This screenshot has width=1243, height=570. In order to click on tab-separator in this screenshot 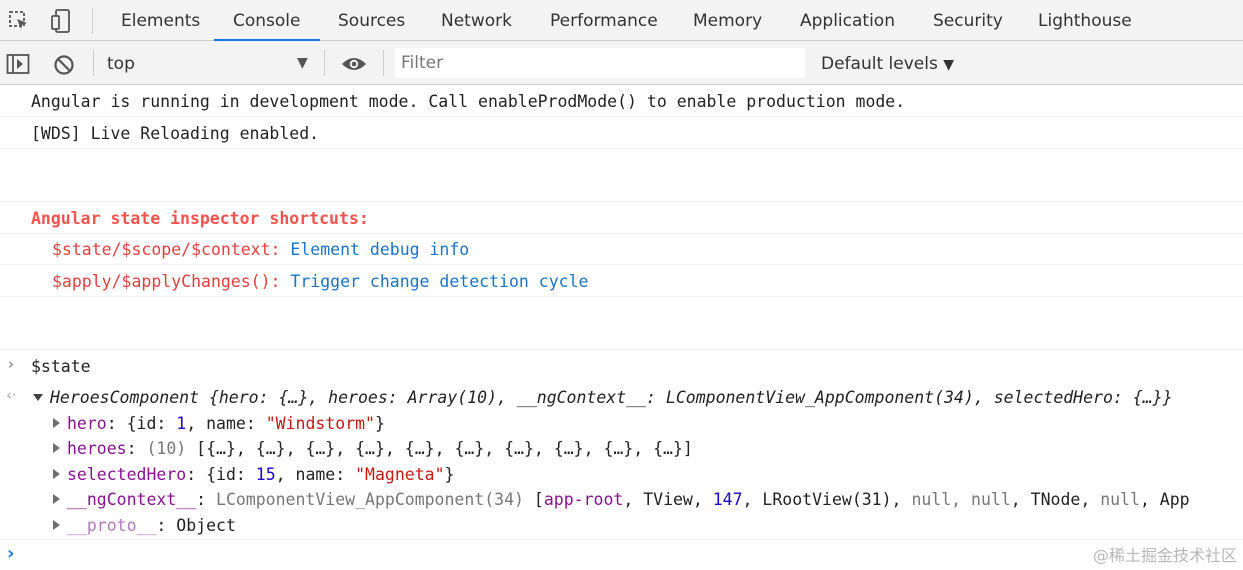, I will do `click(92, 21)`.